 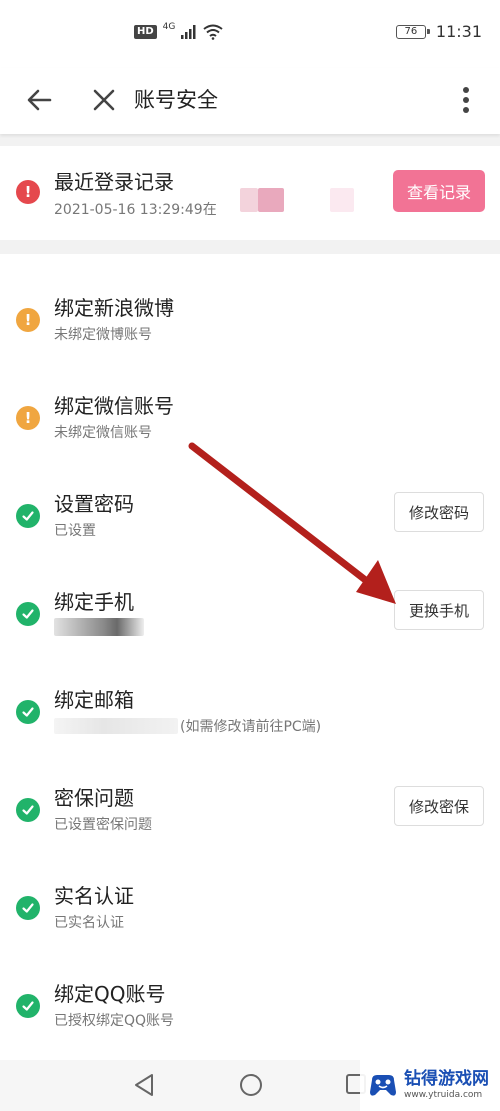 I want to click on login-record-title: 最近登录记录, so click(x=114, y=182).